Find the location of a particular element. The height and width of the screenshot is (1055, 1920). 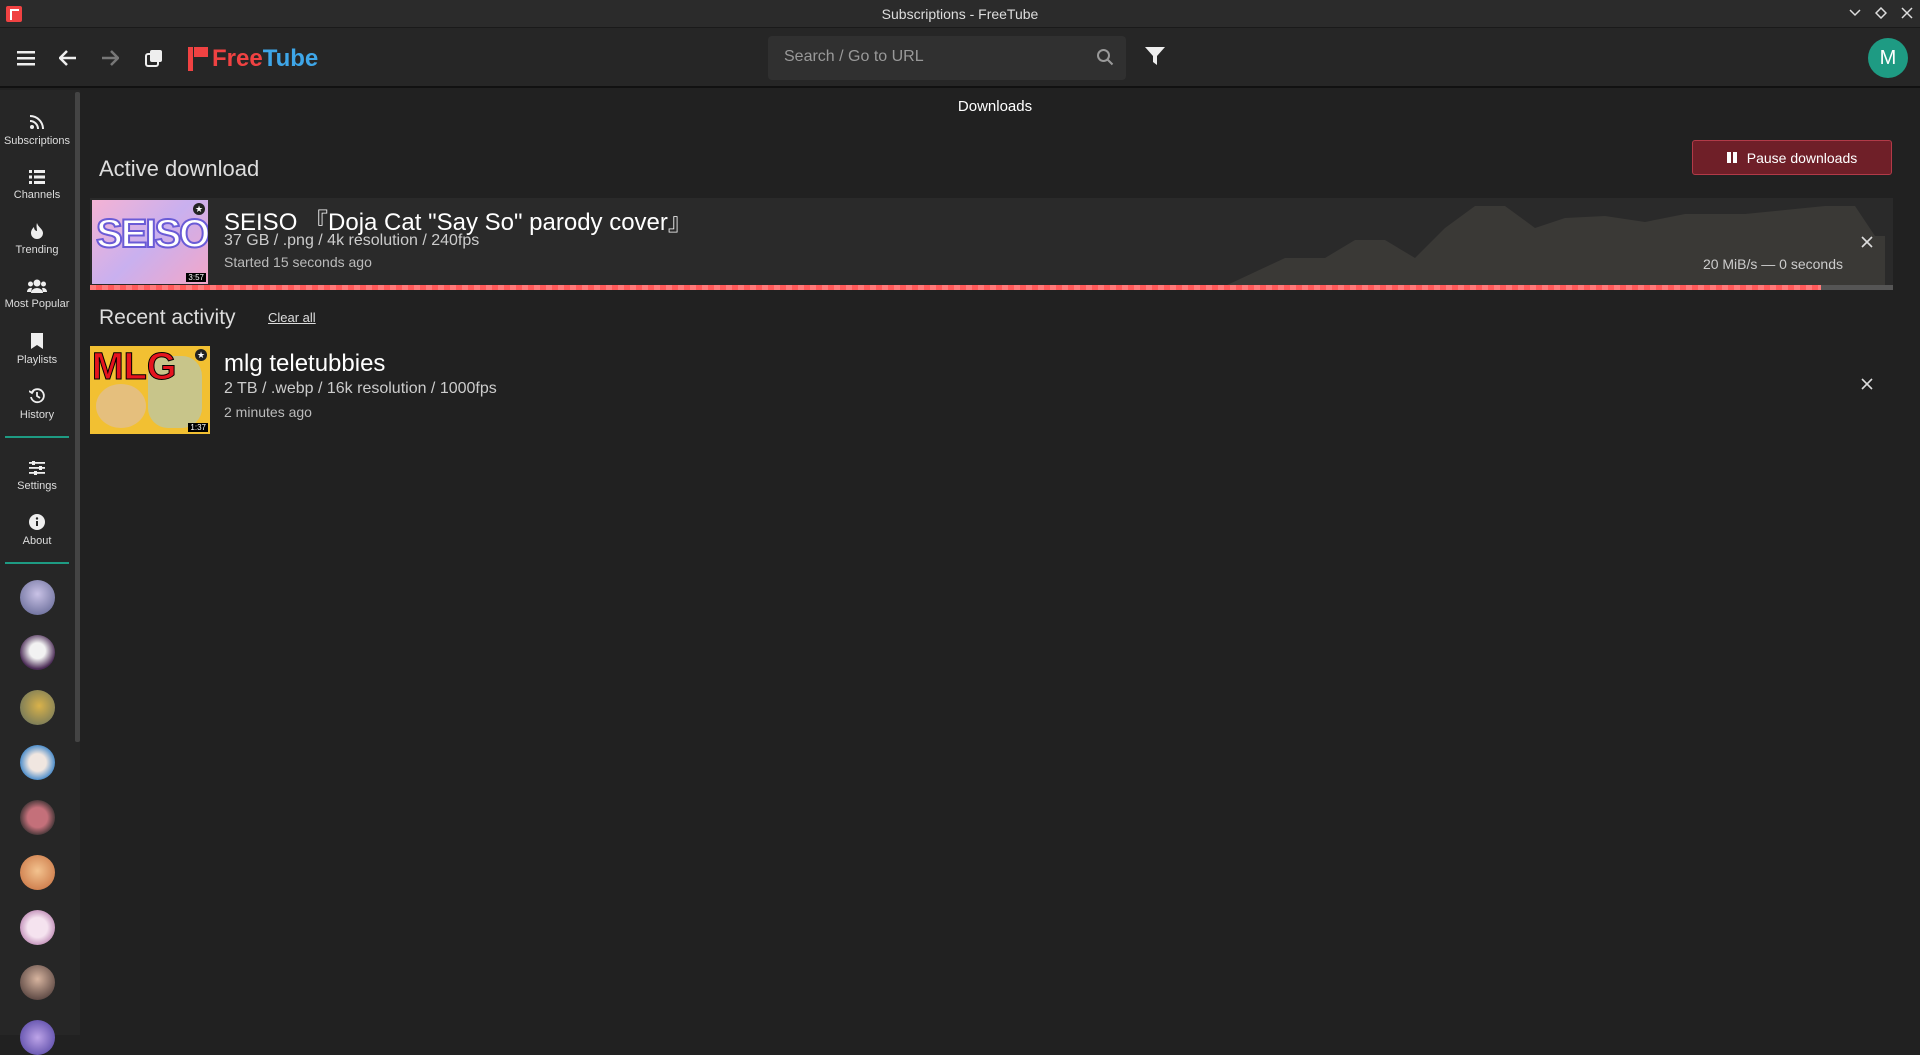

download-meta: 2 TB / .webp / 16k resolution / 1000fps is located at coordinates (360, 388).